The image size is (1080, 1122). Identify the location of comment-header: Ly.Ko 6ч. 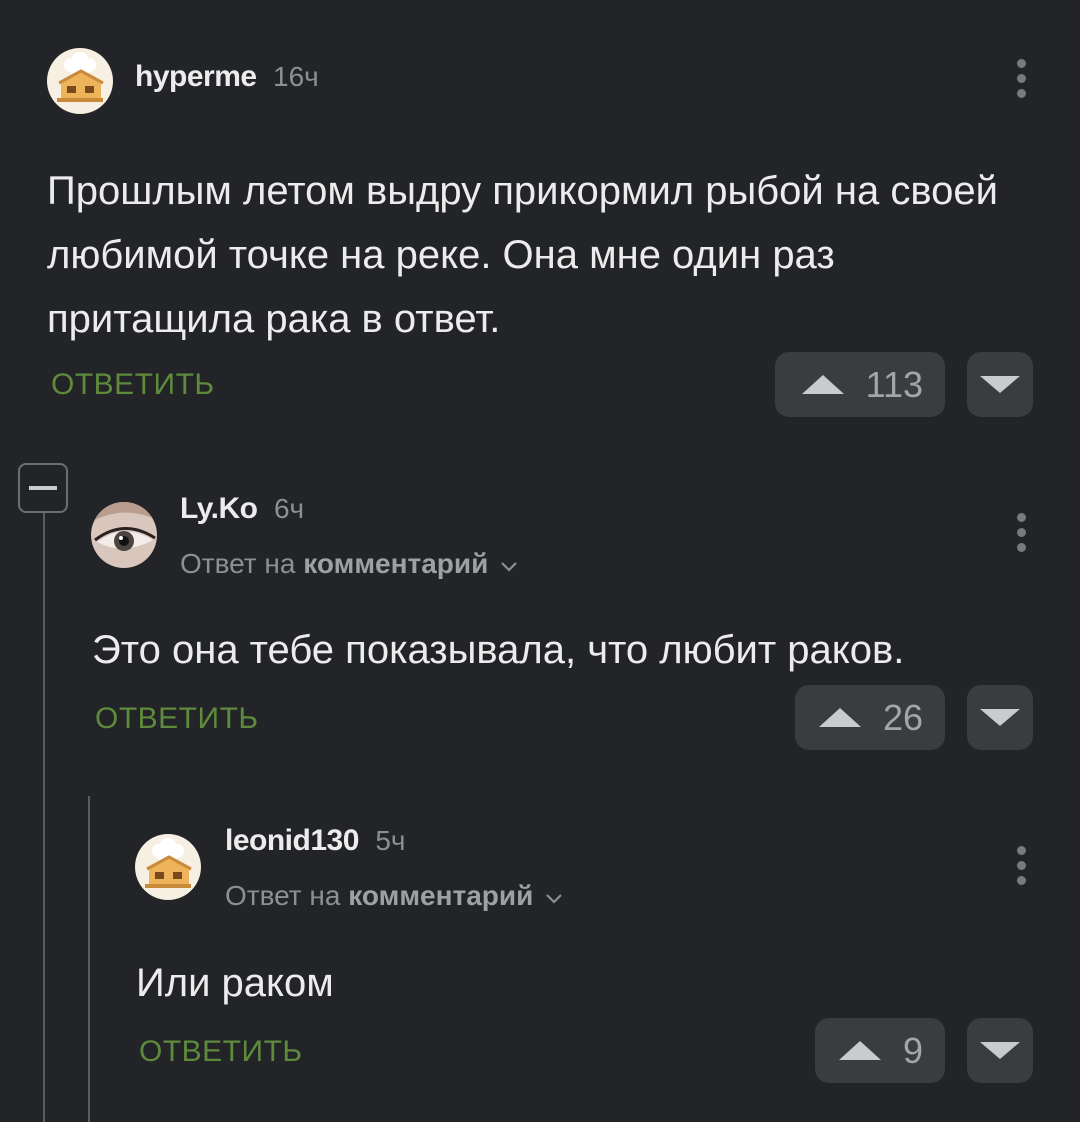
(242, 509).